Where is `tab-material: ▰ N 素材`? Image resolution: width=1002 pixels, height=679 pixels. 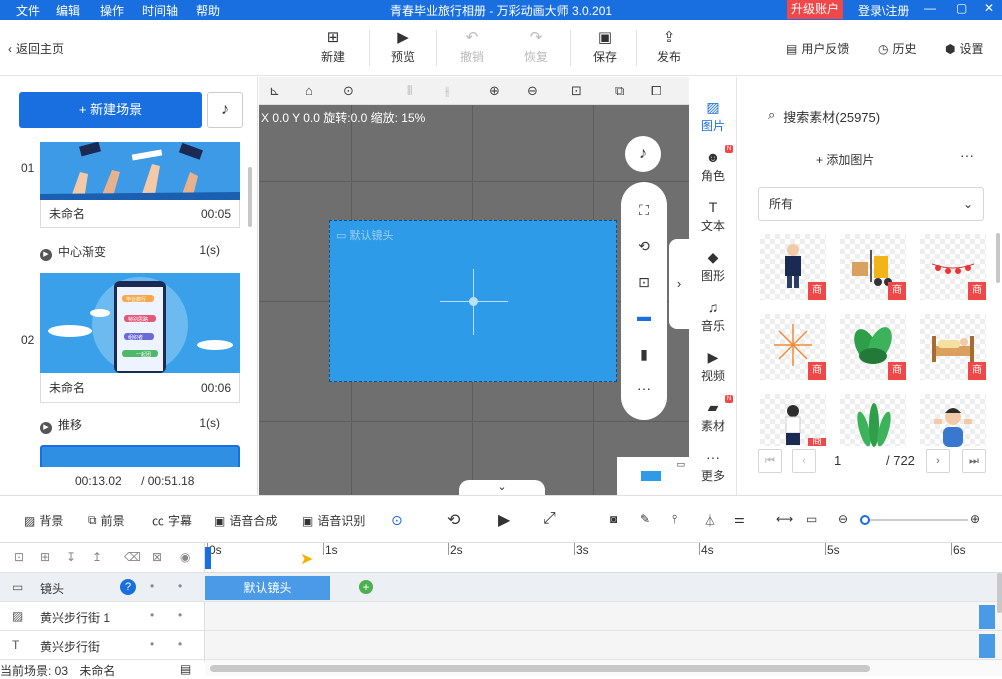
tab-material: ▰ N 素材 is located at coordinates (713, 414).